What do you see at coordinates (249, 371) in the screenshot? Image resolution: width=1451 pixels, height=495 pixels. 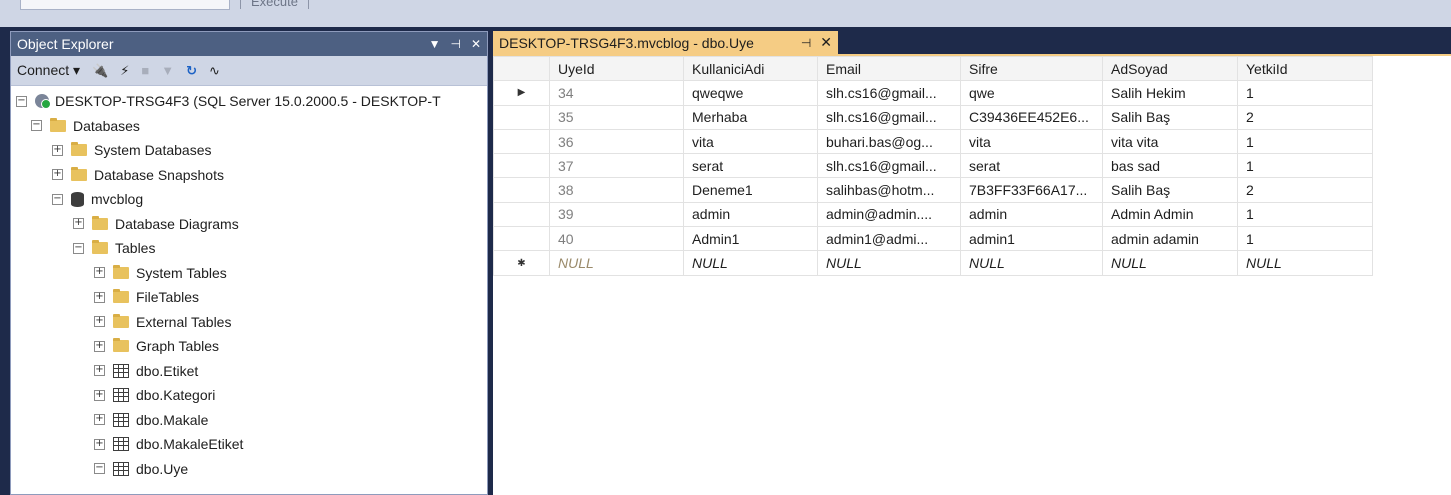 I see `tree-node: + dbo.Etiket` at bounding box center [249, 371].